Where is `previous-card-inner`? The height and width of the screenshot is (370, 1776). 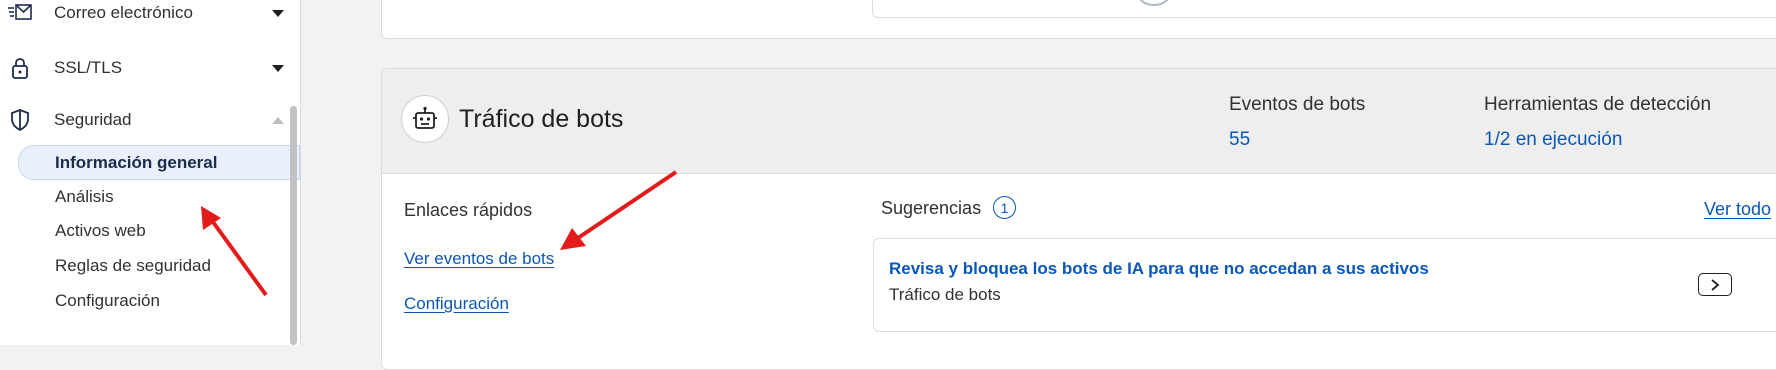 previous-card-inner is located at coordinates (1324, 9).